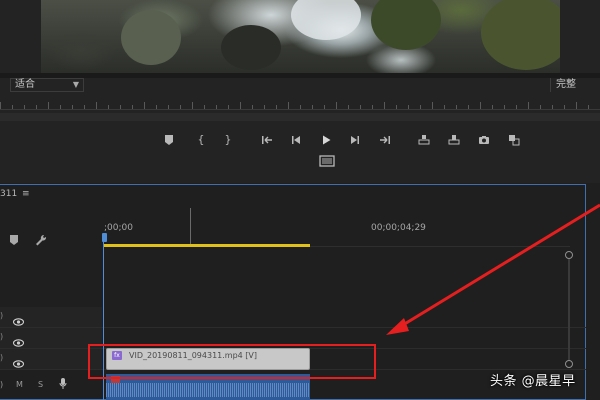  Describe the element at coordinates (14, 239) in the screenshot. I see `add-marker-icon` at that location.